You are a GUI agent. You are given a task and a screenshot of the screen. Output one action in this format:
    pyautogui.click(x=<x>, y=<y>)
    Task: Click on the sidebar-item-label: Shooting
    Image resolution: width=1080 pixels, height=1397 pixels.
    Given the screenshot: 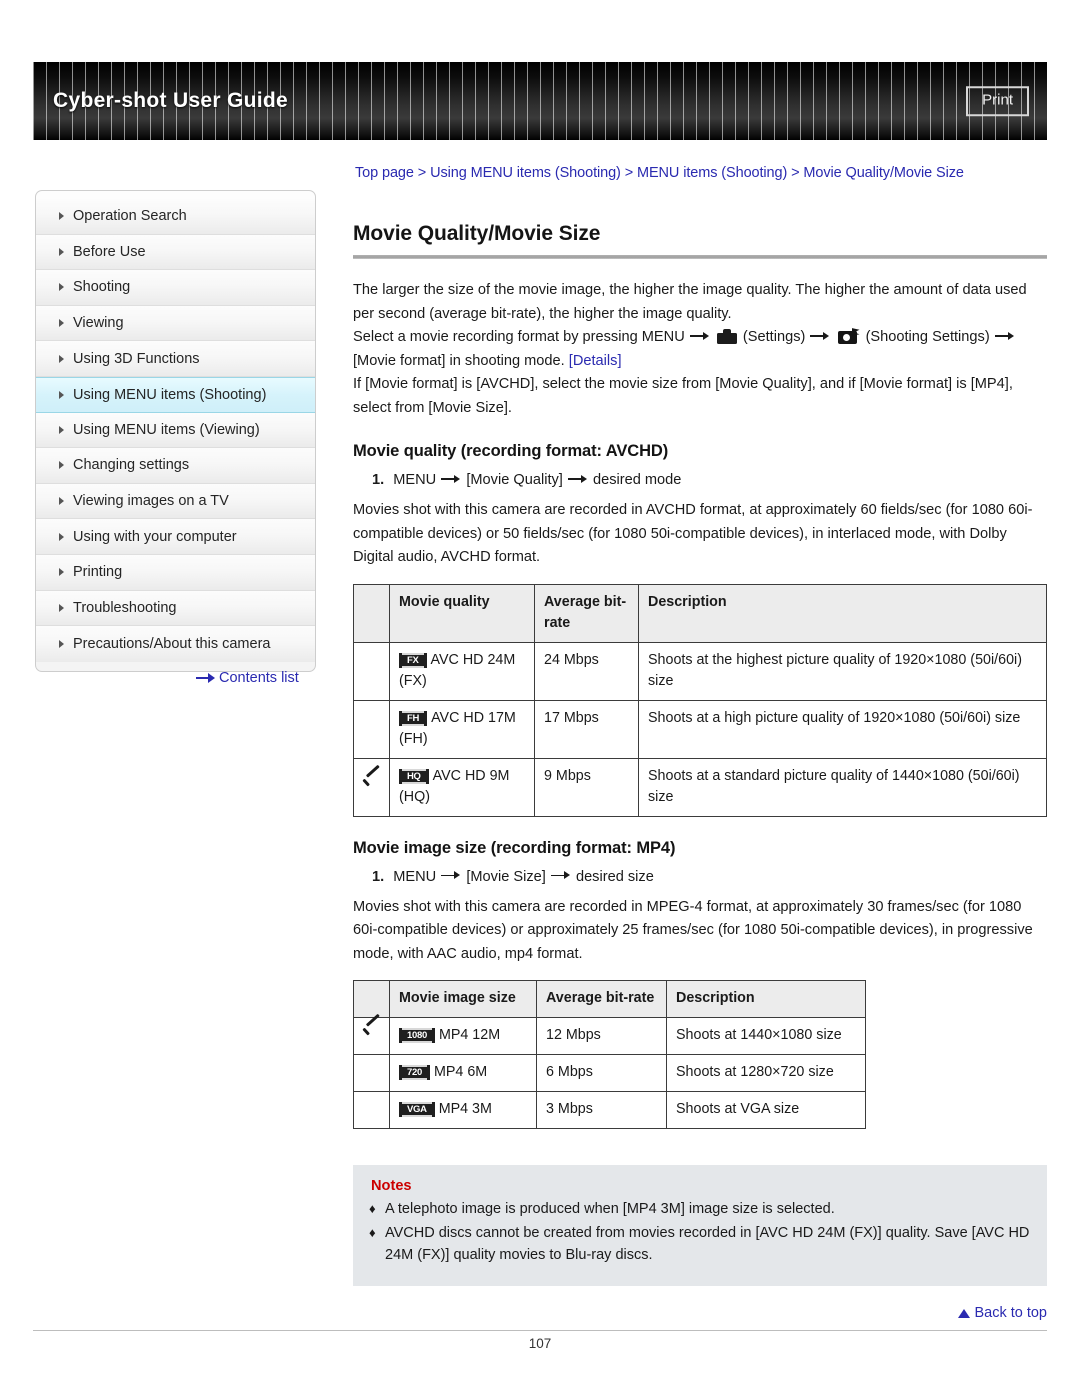 What is the action you would take?
    pyautogui.click(x=102, y=287)
    